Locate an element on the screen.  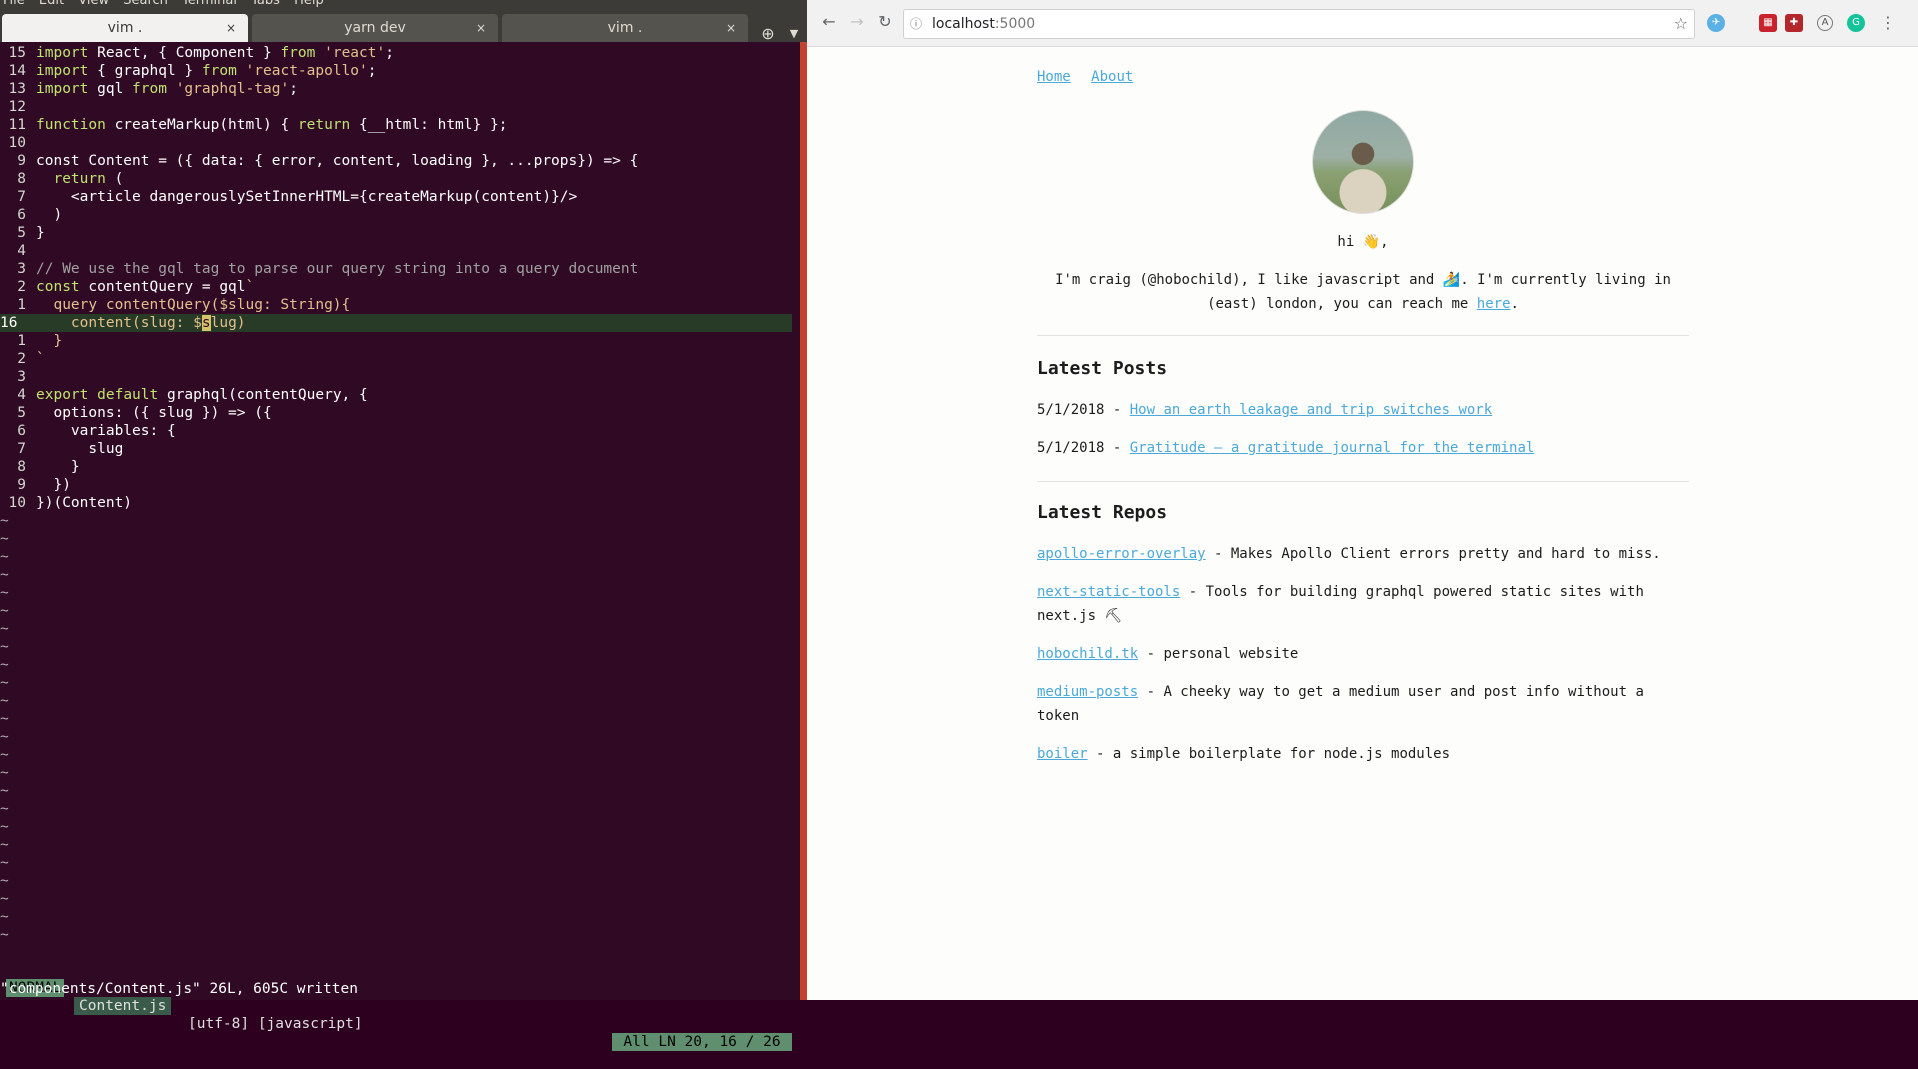
terminal-tab-vim-1: vim . × is located at coordinates (125, 28).